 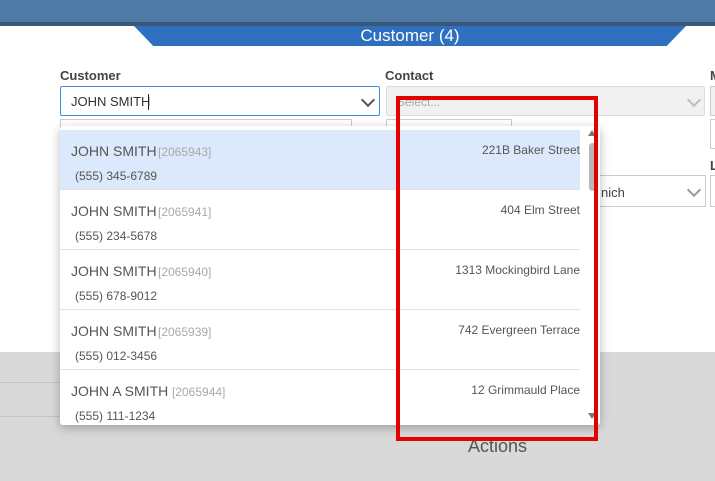 I want to click on partial-label: M, so click(x=712, y=75).